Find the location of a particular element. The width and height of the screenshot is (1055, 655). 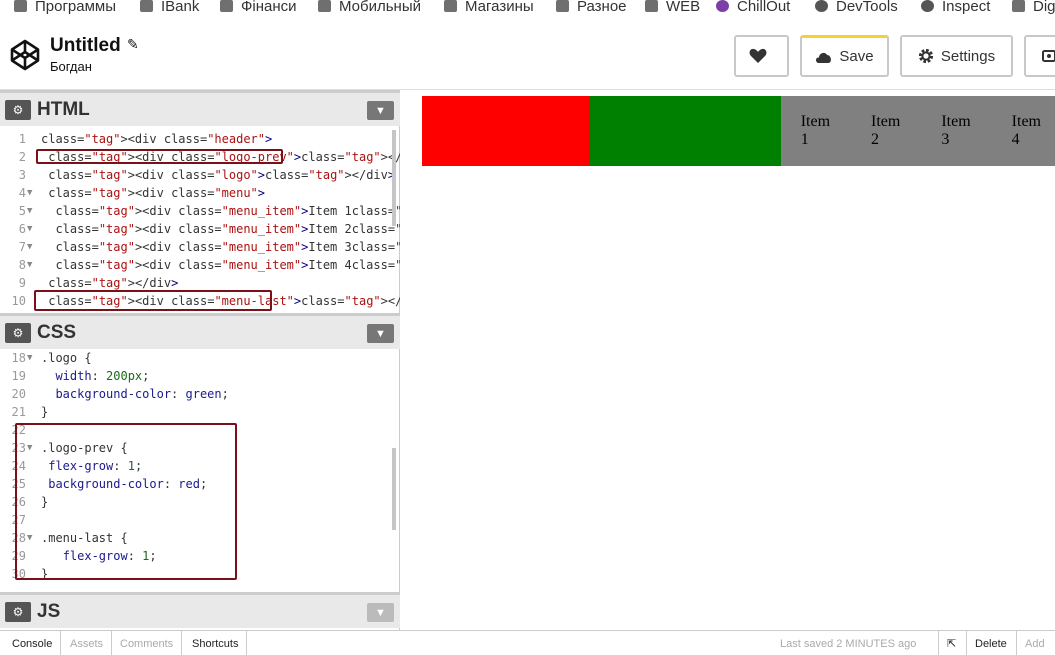

code-text: .logo { is located at coordinates (66, 358).